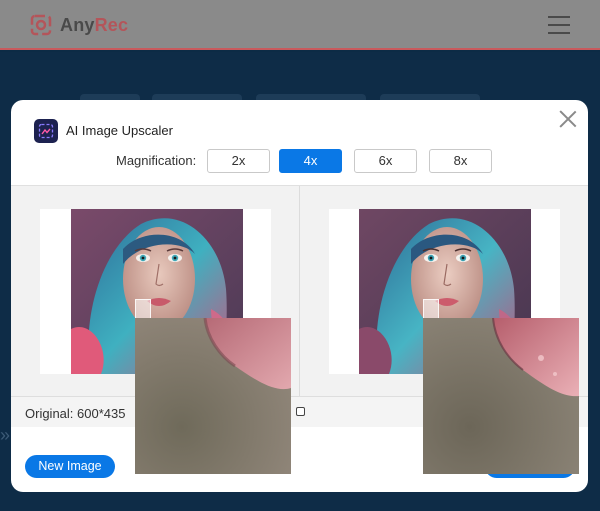 The image size is (600, 511). Describe the element at coordinates (385, 161) in the screenshot. I see `magnification-6x-button: 6x` at that location.